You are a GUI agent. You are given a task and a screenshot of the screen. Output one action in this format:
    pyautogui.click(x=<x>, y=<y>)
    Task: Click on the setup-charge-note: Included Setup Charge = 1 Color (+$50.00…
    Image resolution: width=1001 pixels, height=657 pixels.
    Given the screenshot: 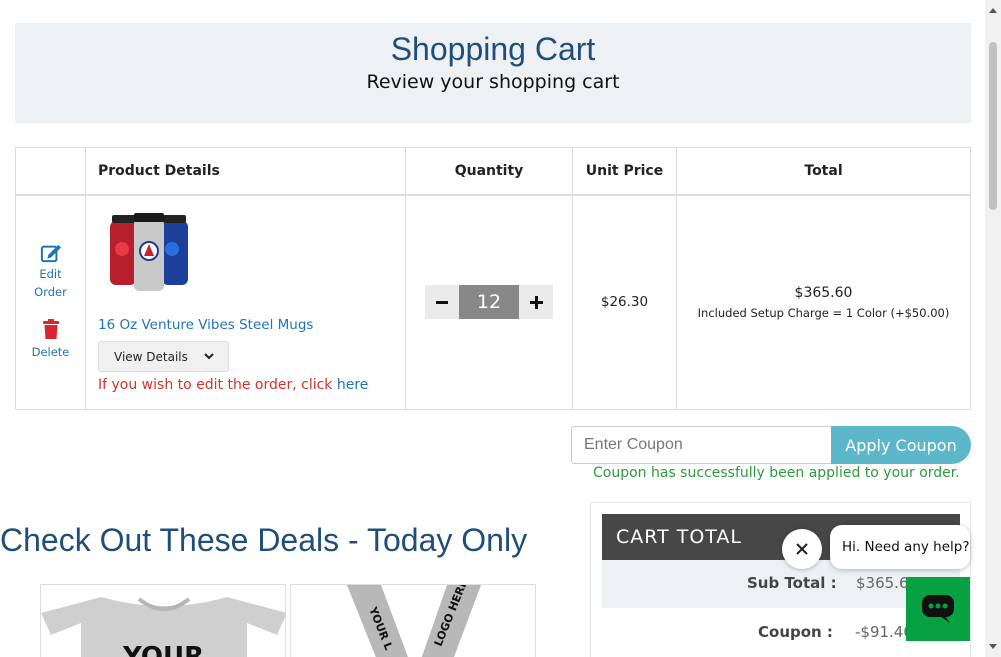 What is the action you would take?
    pyautogui.click(x=823, y=312)
    